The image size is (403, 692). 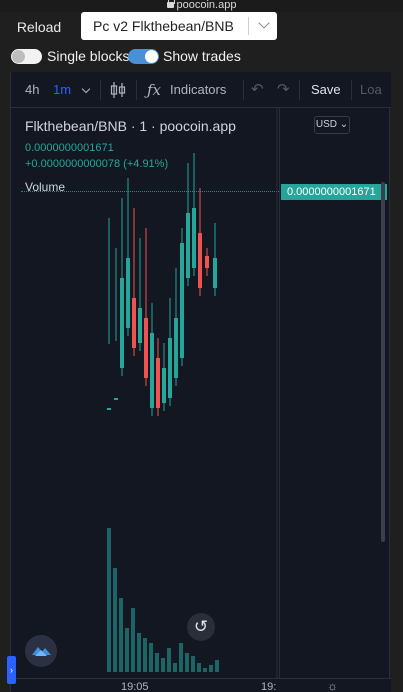 What do you see at coordinates (143, 56) in the screenshot?
I see `show-trades-toggle` at bounding box center [143, 56].